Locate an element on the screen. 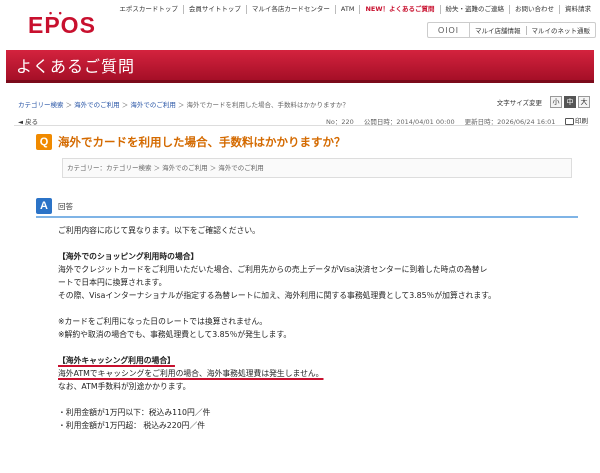  cashing-heading: 【海外キャッシング利用の場合】 is located at coordinates (116, 360).